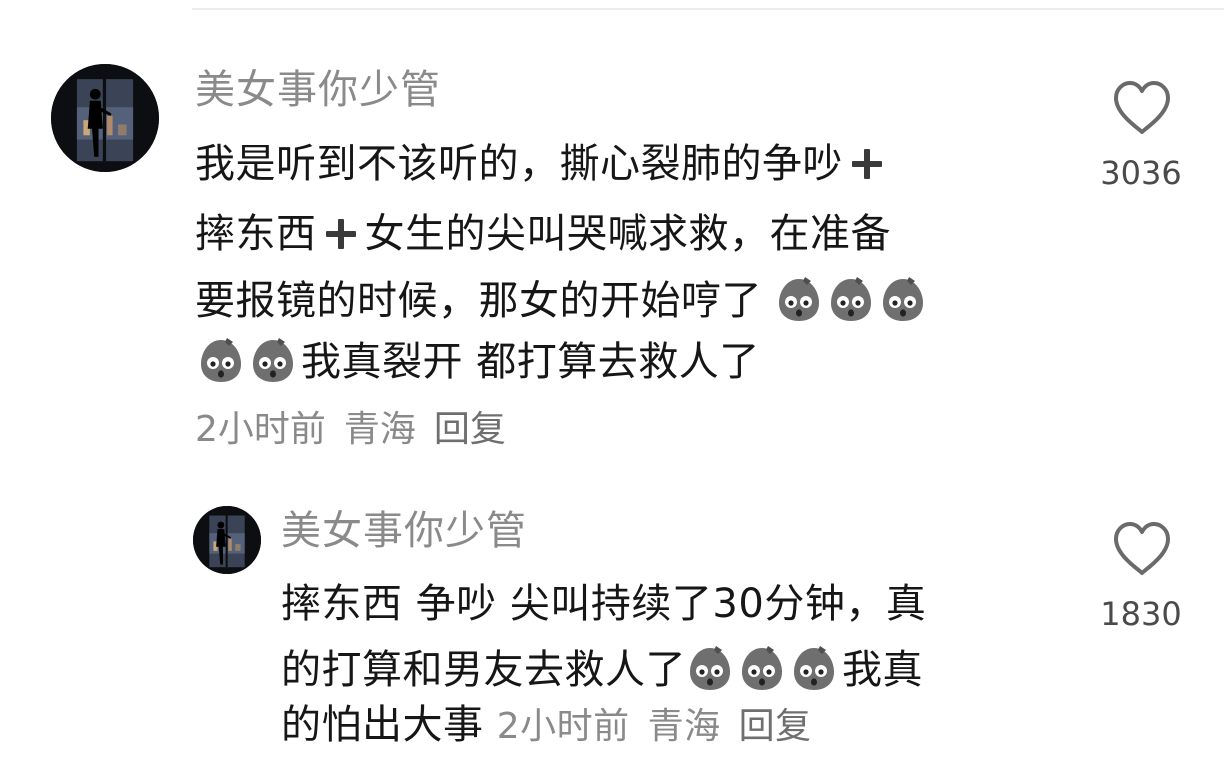 This screenshot has width=1224, height=783. I want to click on avatar, so click(105, 118).